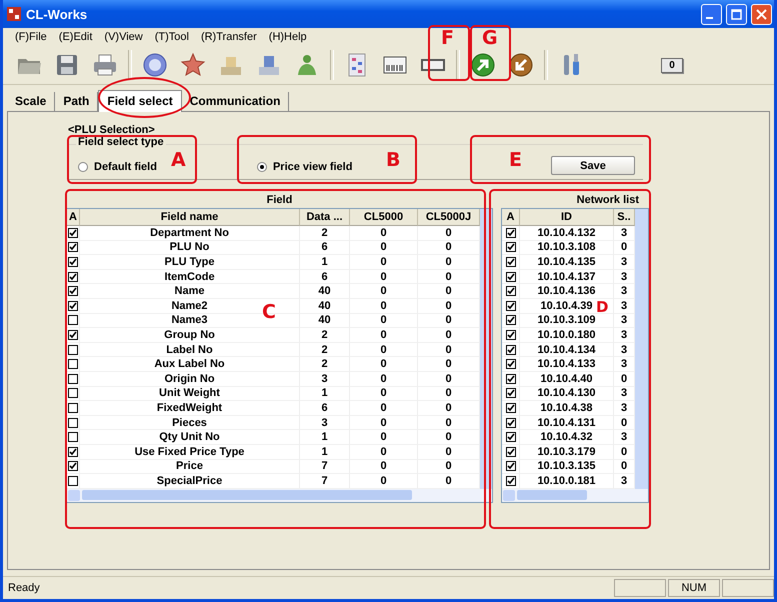  What do you see at coordinates (287, 37) in the screenshot?
I see `menu-item: (H)Help` at bounding box center [287, 37].